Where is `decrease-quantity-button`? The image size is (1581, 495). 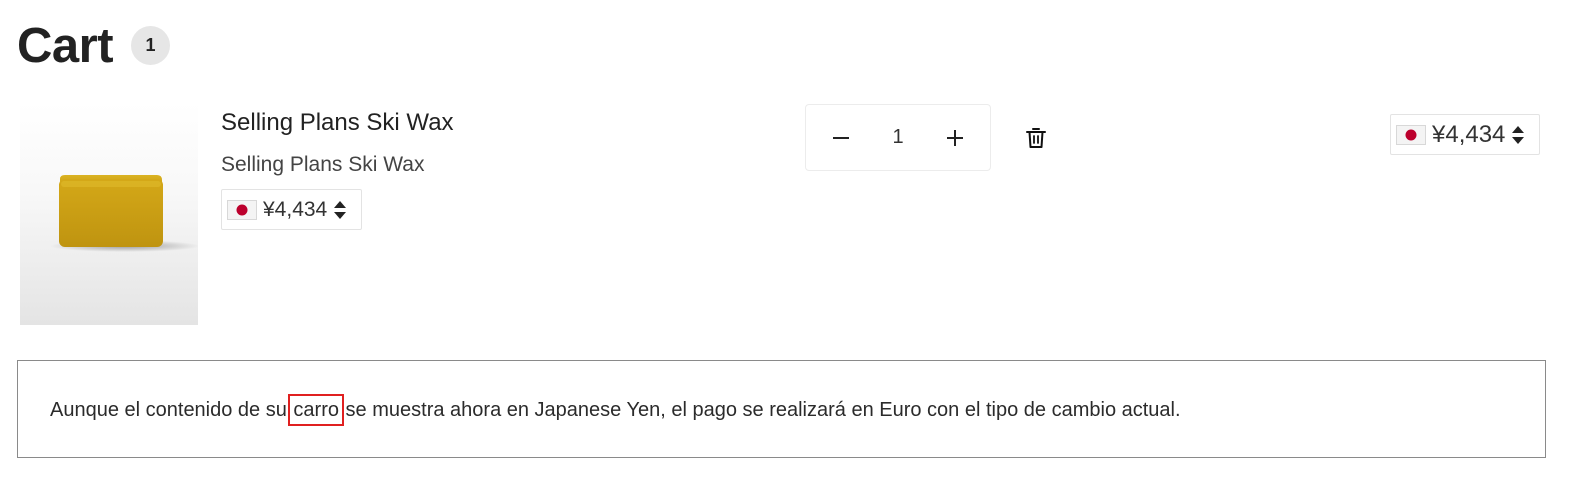 decrease-quantity-button is located at coordinates (841, 138).